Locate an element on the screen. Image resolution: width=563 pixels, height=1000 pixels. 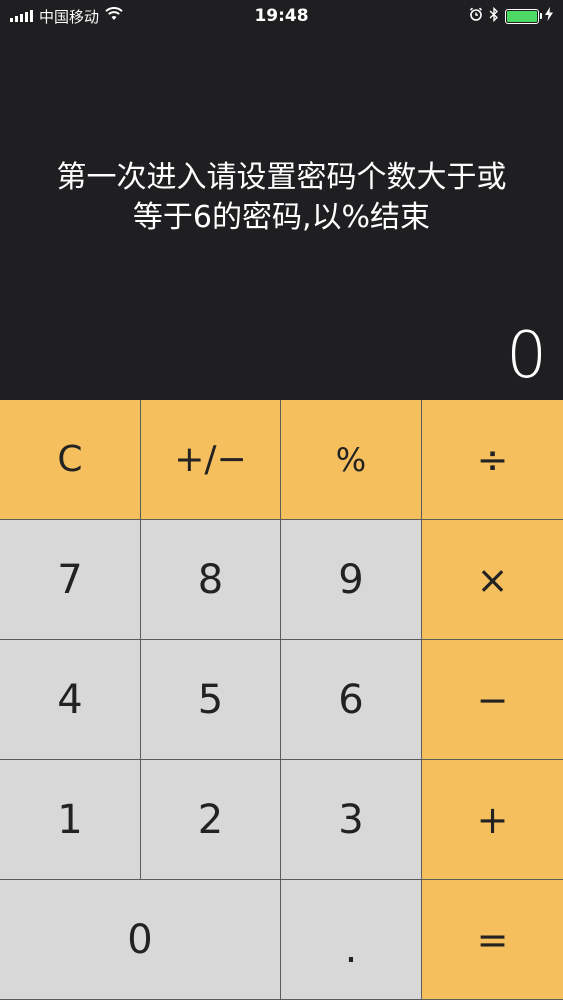
digit-9-button: 9 is located at coordinates (351, 580).